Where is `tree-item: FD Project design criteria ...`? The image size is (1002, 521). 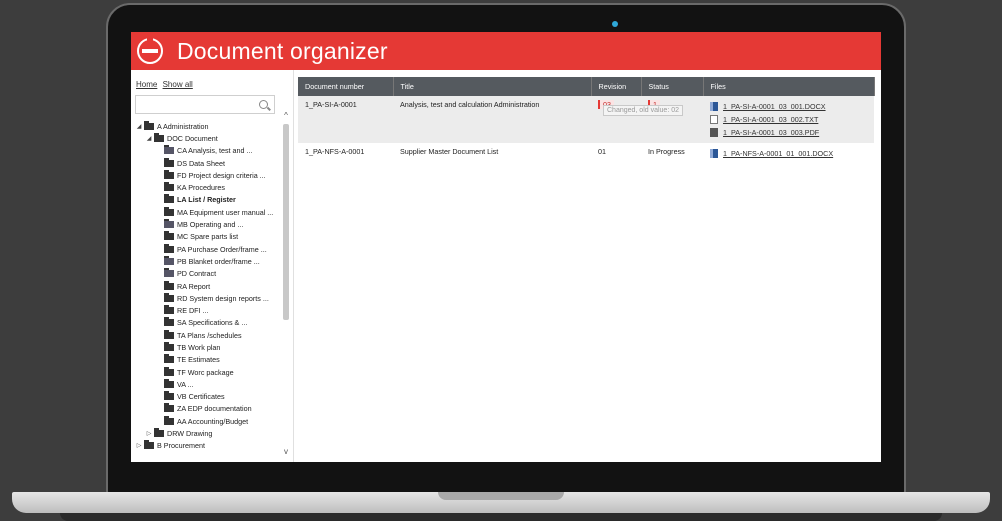
tree-item: FD Project design criteria ... is located at coordinates (206, 175).